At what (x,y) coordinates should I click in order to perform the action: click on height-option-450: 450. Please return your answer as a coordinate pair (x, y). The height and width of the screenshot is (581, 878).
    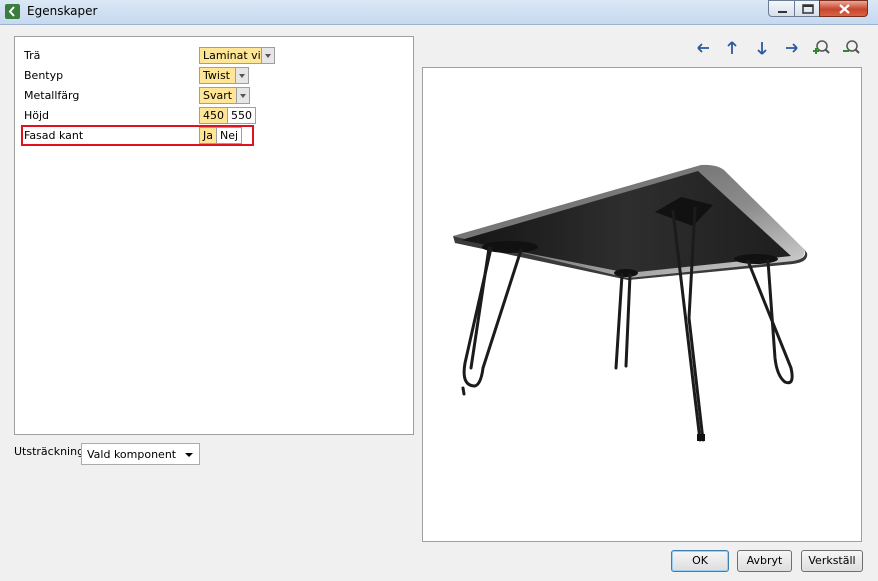
    Looking at the image, I should click on (213, 115).